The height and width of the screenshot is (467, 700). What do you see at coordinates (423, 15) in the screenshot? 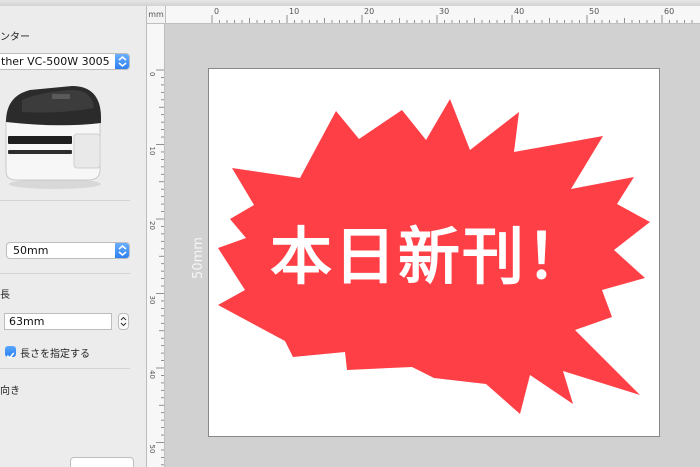
I see `top-ruler: 0 10 20 30 40 50 60` at bounding box center [423, 15].